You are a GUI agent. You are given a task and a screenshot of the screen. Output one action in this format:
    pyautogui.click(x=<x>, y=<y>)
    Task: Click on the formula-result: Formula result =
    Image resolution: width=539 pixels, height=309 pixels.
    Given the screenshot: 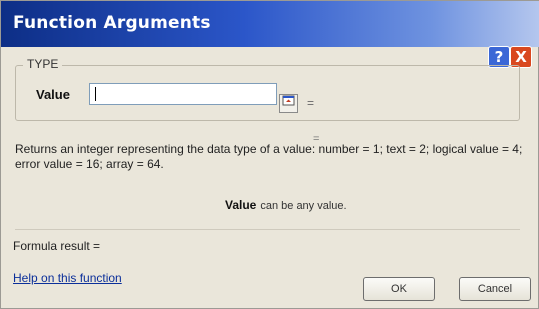 What is the action you would take?
    pyautogui.click(x=57, y=246)
    